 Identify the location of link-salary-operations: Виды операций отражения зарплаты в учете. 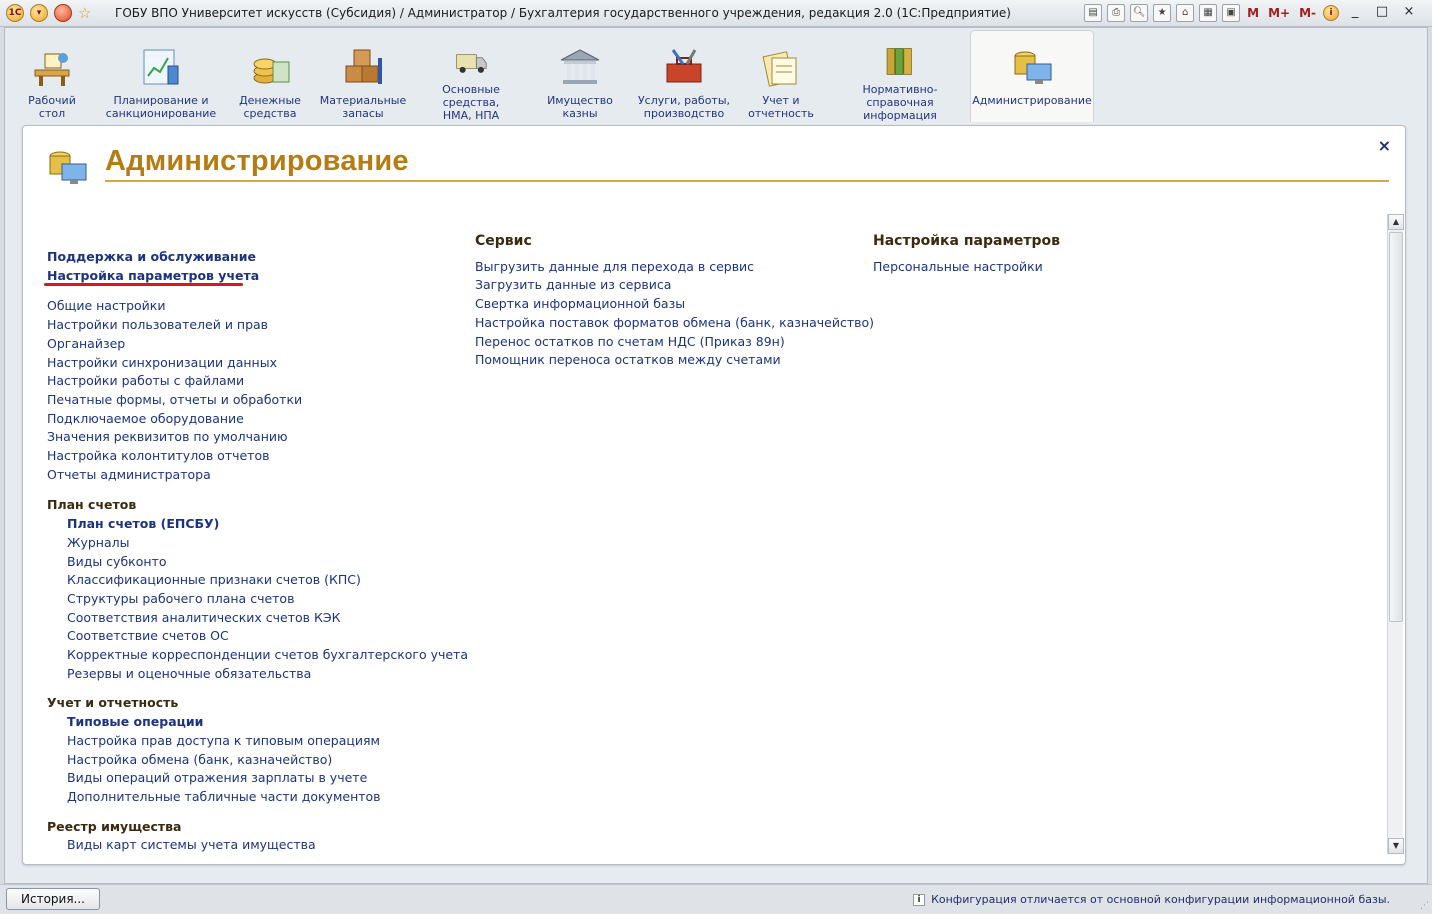
(257, 778).